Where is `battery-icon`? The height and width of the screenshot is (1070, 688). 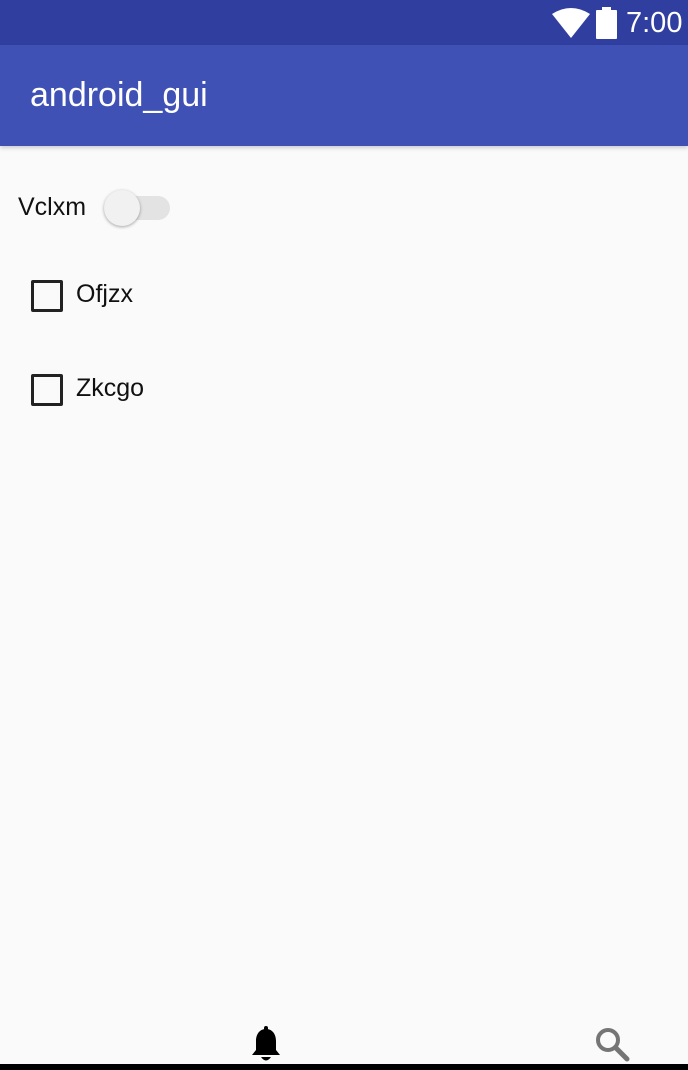
battery-icon is located at coordinates (606, 23).